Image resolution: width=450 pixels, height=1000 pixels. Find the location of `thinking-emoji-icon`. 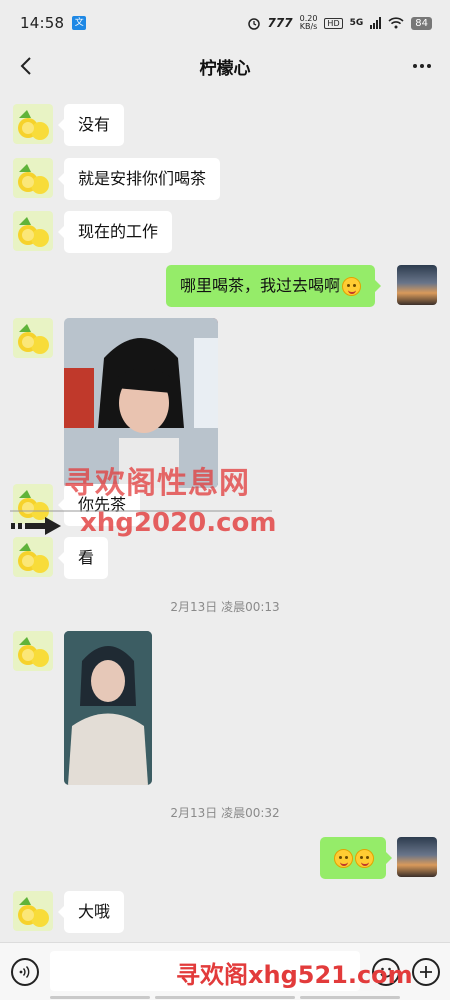

thinking-emoji-icon is located at coordinates (352, 286).